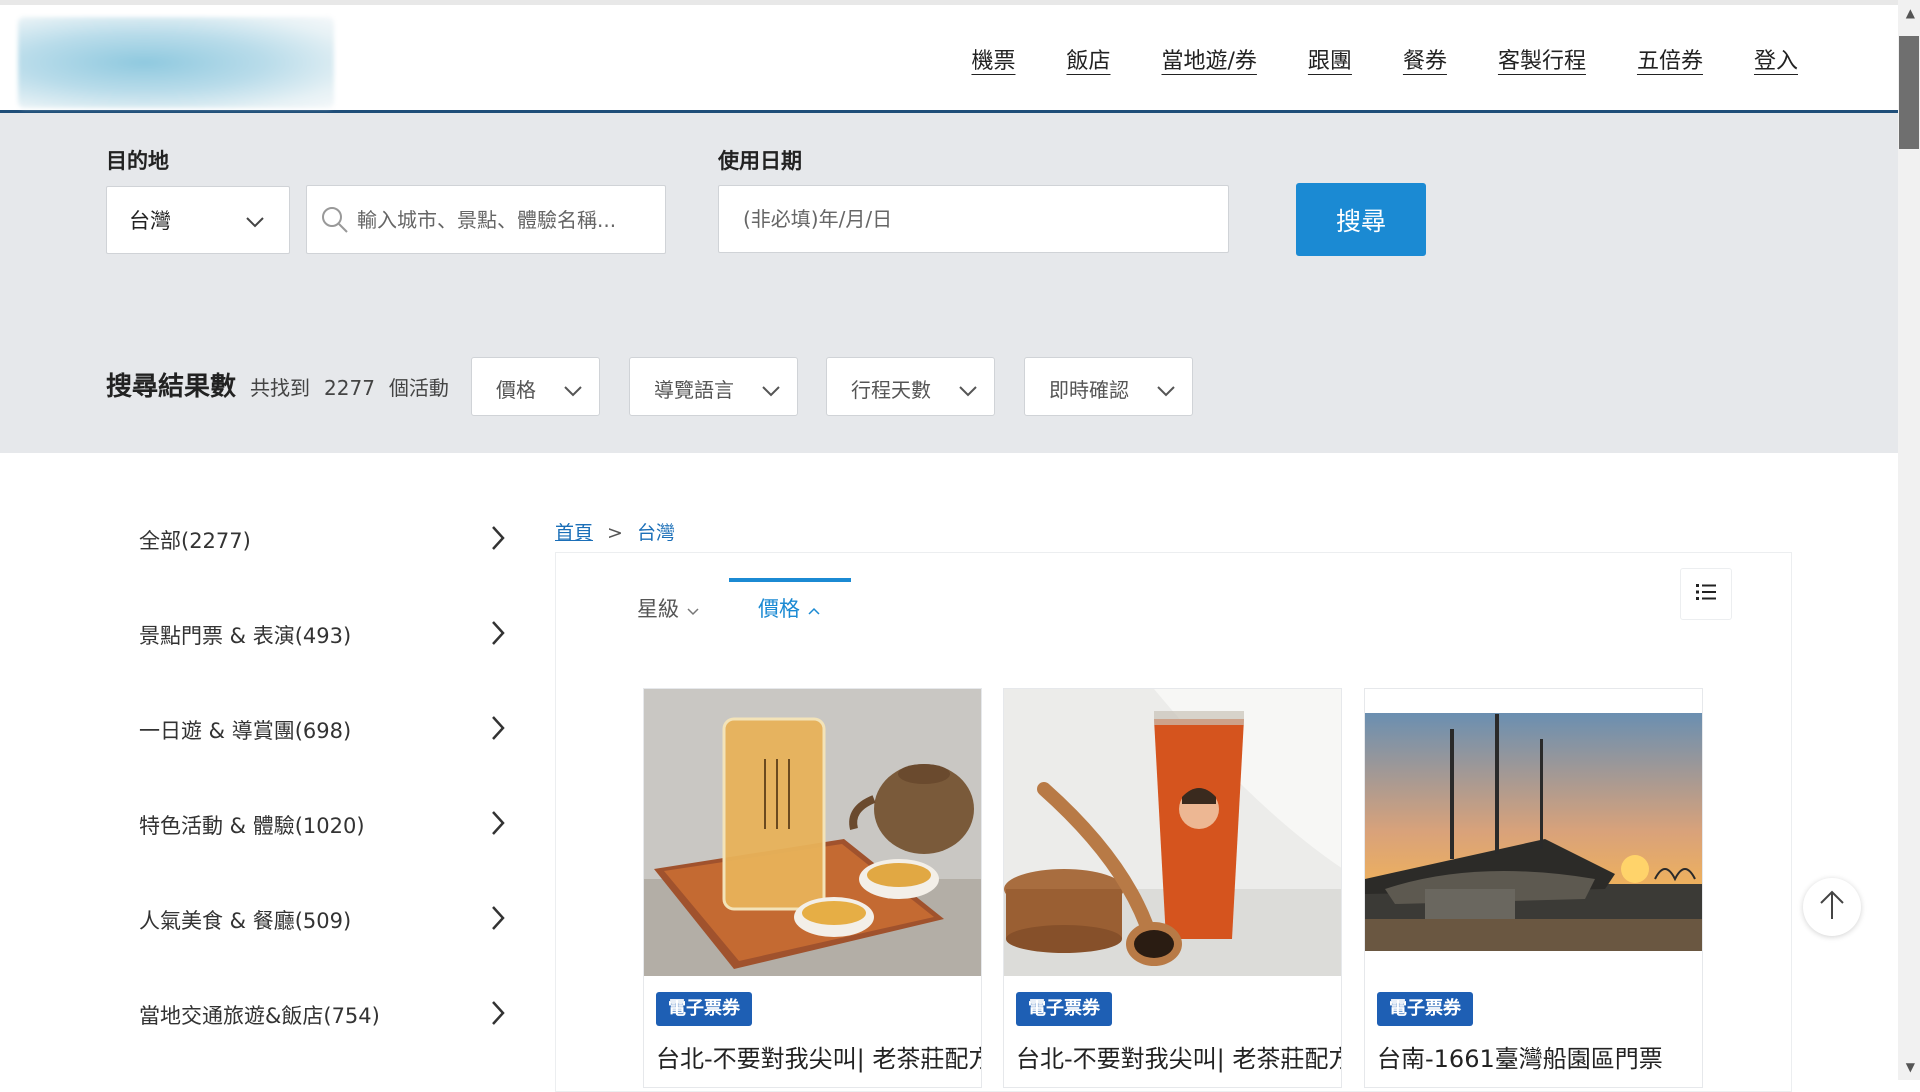 This screenshot has height=1092, width=1920. I want to click on filter-trip-days-label: 行程天數, so click(891, 390).